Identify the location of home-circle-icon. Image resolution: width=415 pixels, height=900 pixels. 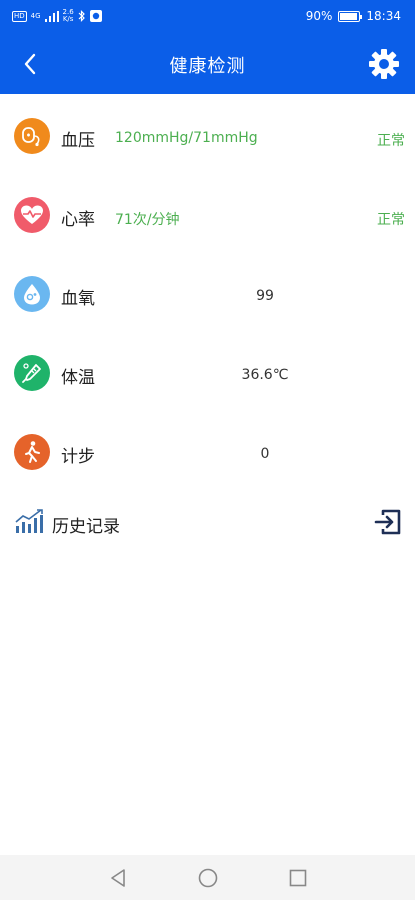
(207, 877).